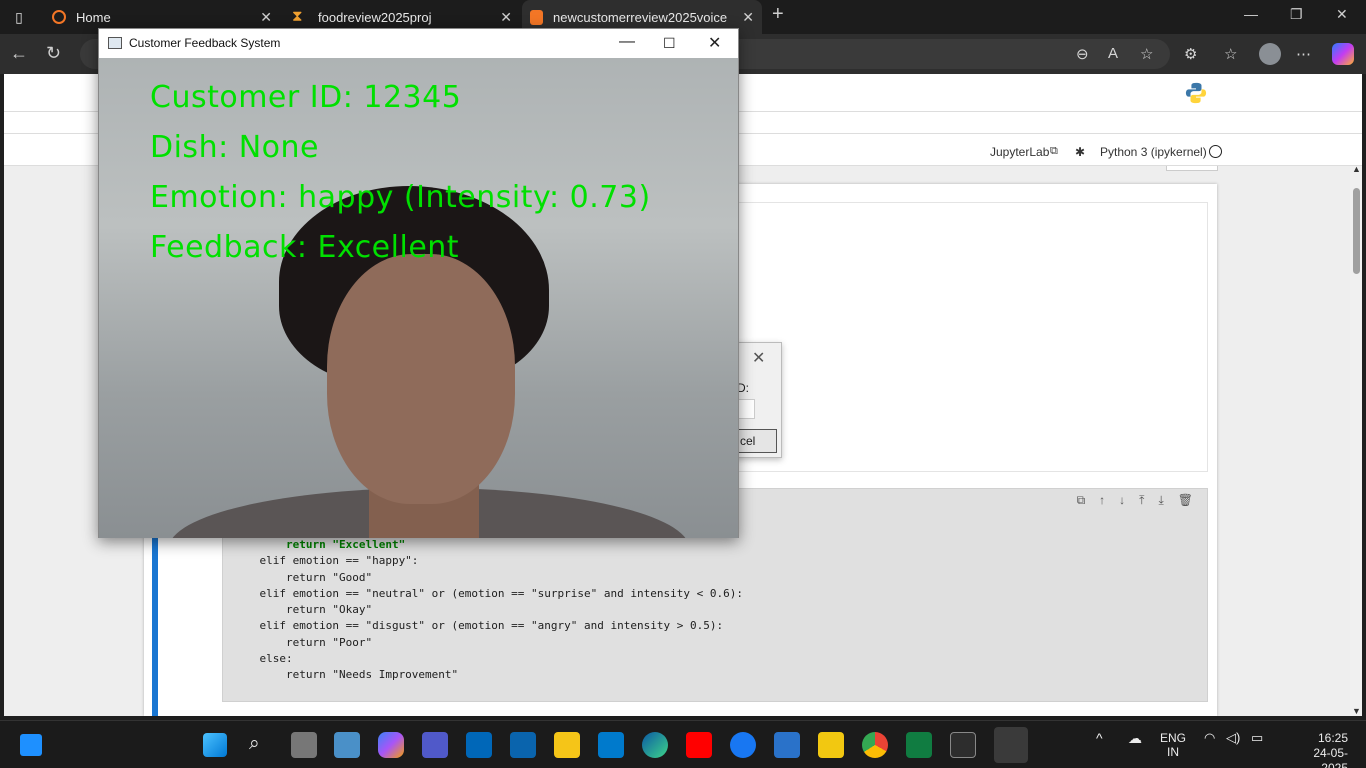 This screenshot has width=1366, height=768. What do you see at coordinates (19, 53) in the screenshot?
I see `back-icon: ←` at bounding box center [19, 53].